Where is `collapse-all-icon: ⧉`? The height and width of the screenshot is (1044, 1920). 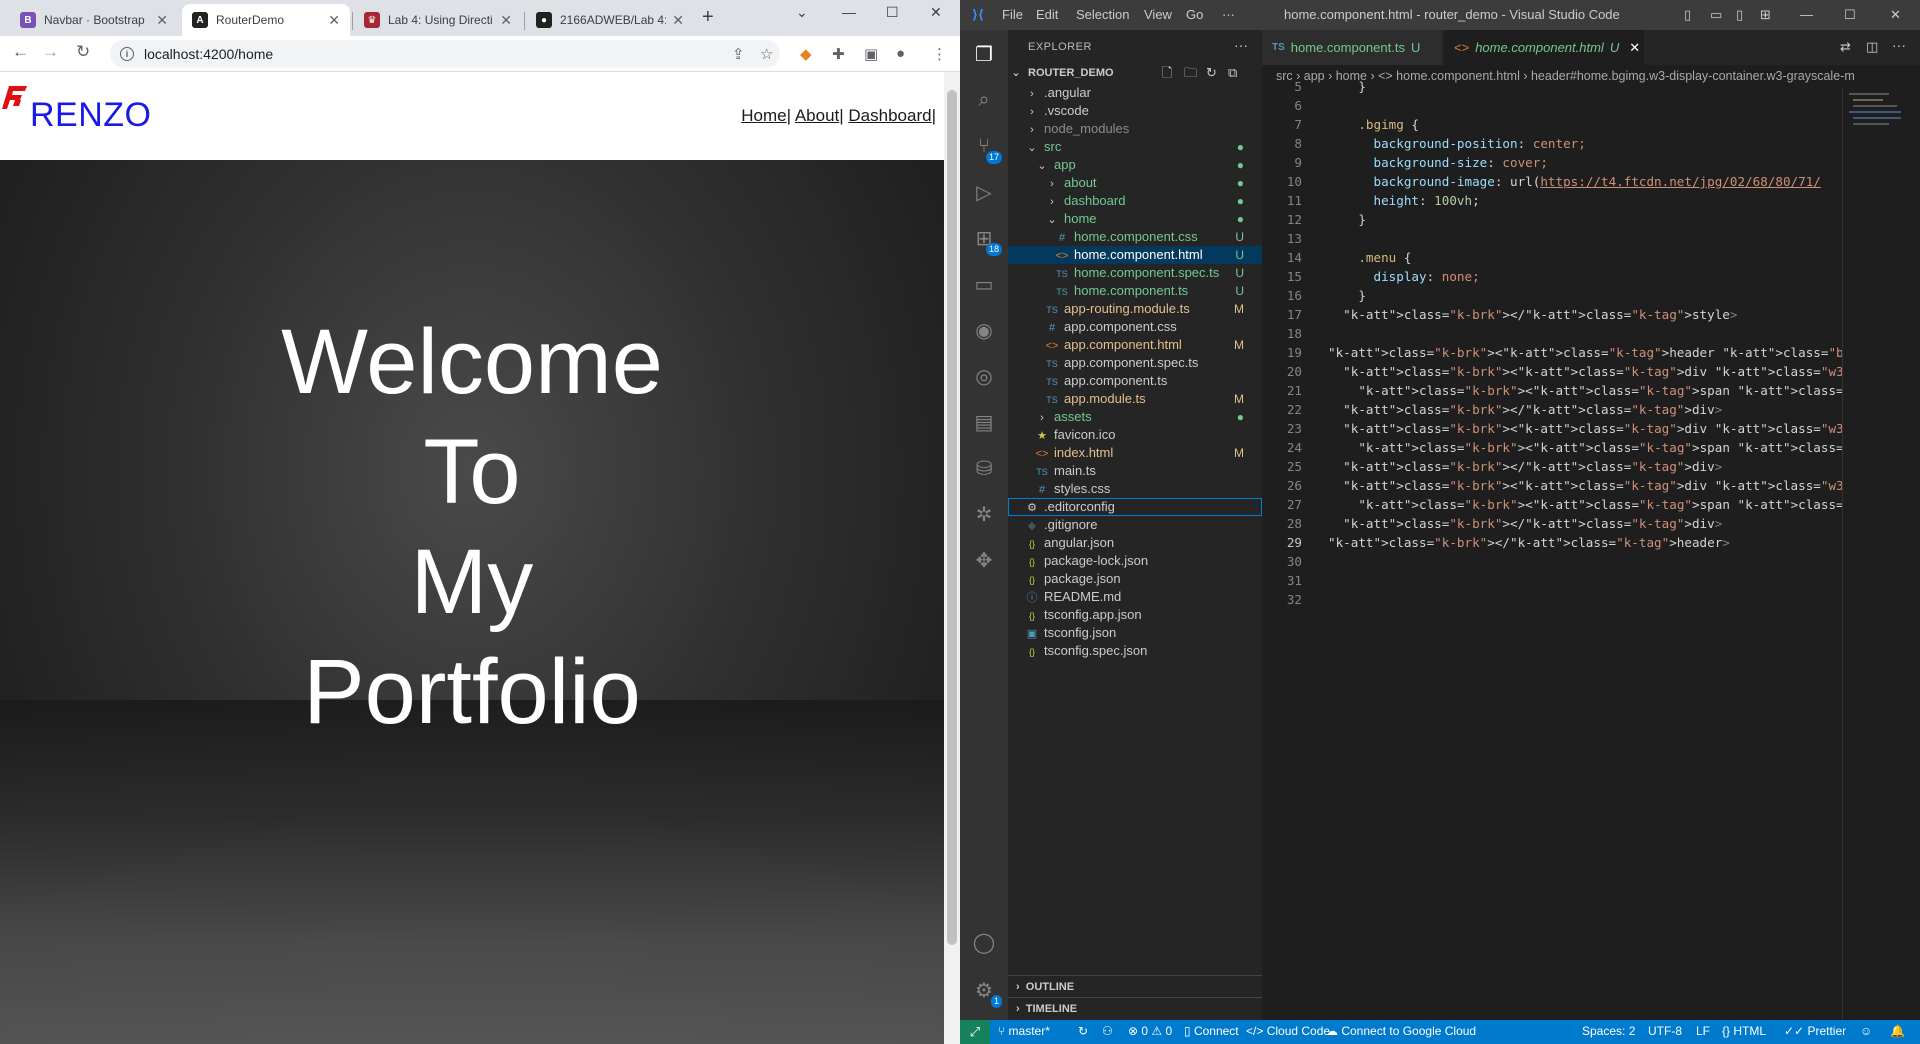 collapse-all-icon: ⧉ is located at coordinates (1232, 73).